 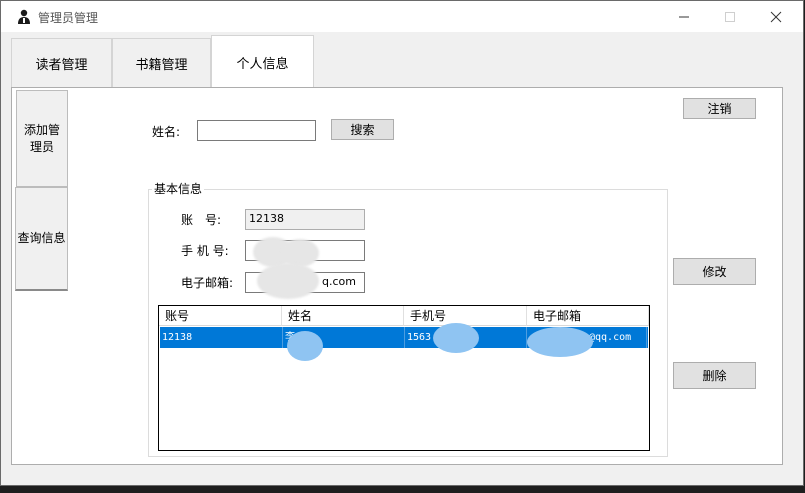 I want to click on search-button: 搜索, so click(x=362, y=129).